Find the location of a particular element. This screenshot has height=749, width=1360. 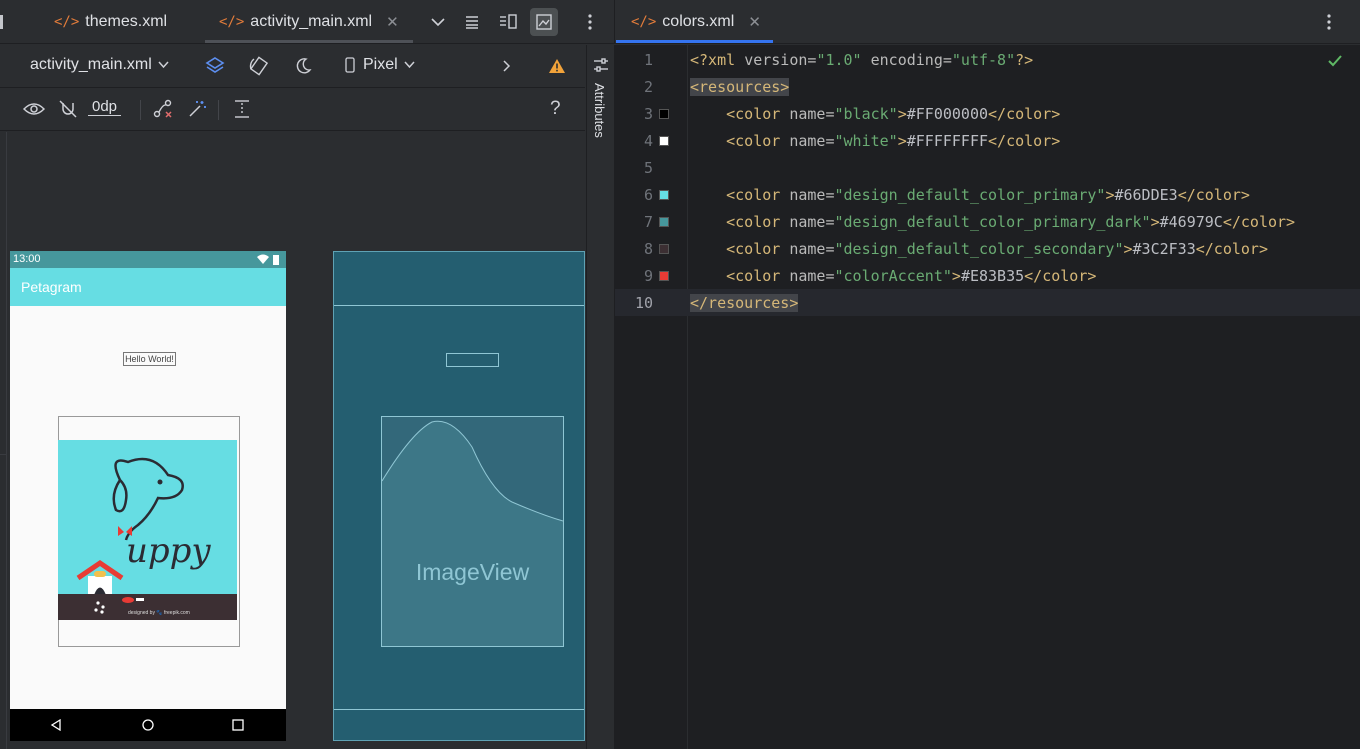

status-bar: 13:00 is located at coordinates (148, 259).